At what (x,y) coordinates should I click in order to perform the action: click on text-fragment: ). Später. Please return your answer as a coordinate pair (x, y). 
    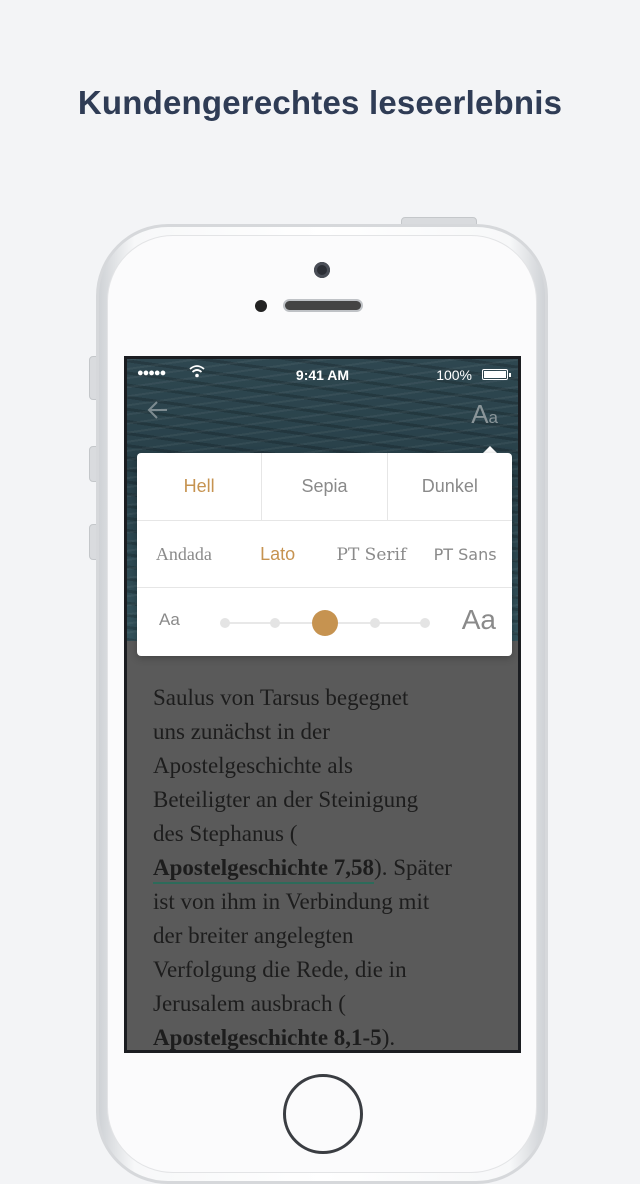
    Looking at the image, I should click on (413, 867).